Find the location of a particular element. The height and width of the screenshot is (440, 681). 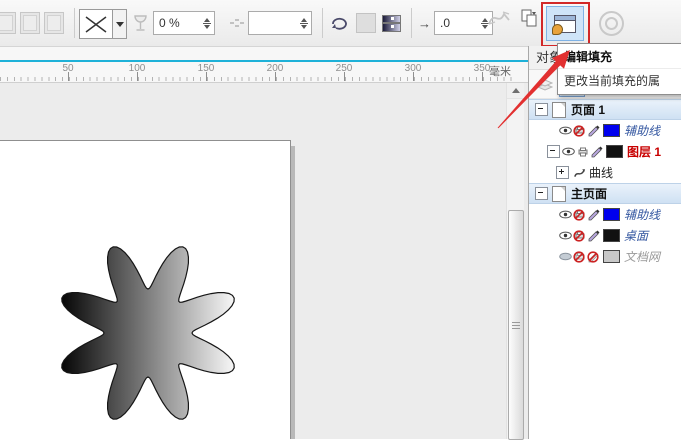

vertical-scrollbar is located at coordinates (515, 261).